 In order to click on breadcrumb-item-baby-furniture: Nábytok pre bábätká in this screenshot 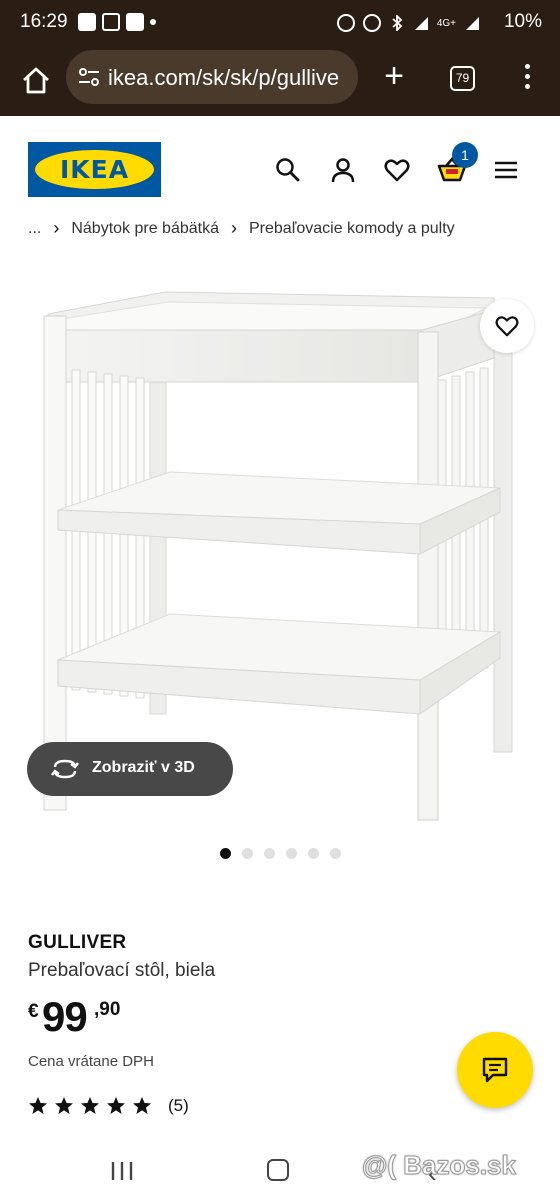, I will do `click(145, 229)`.